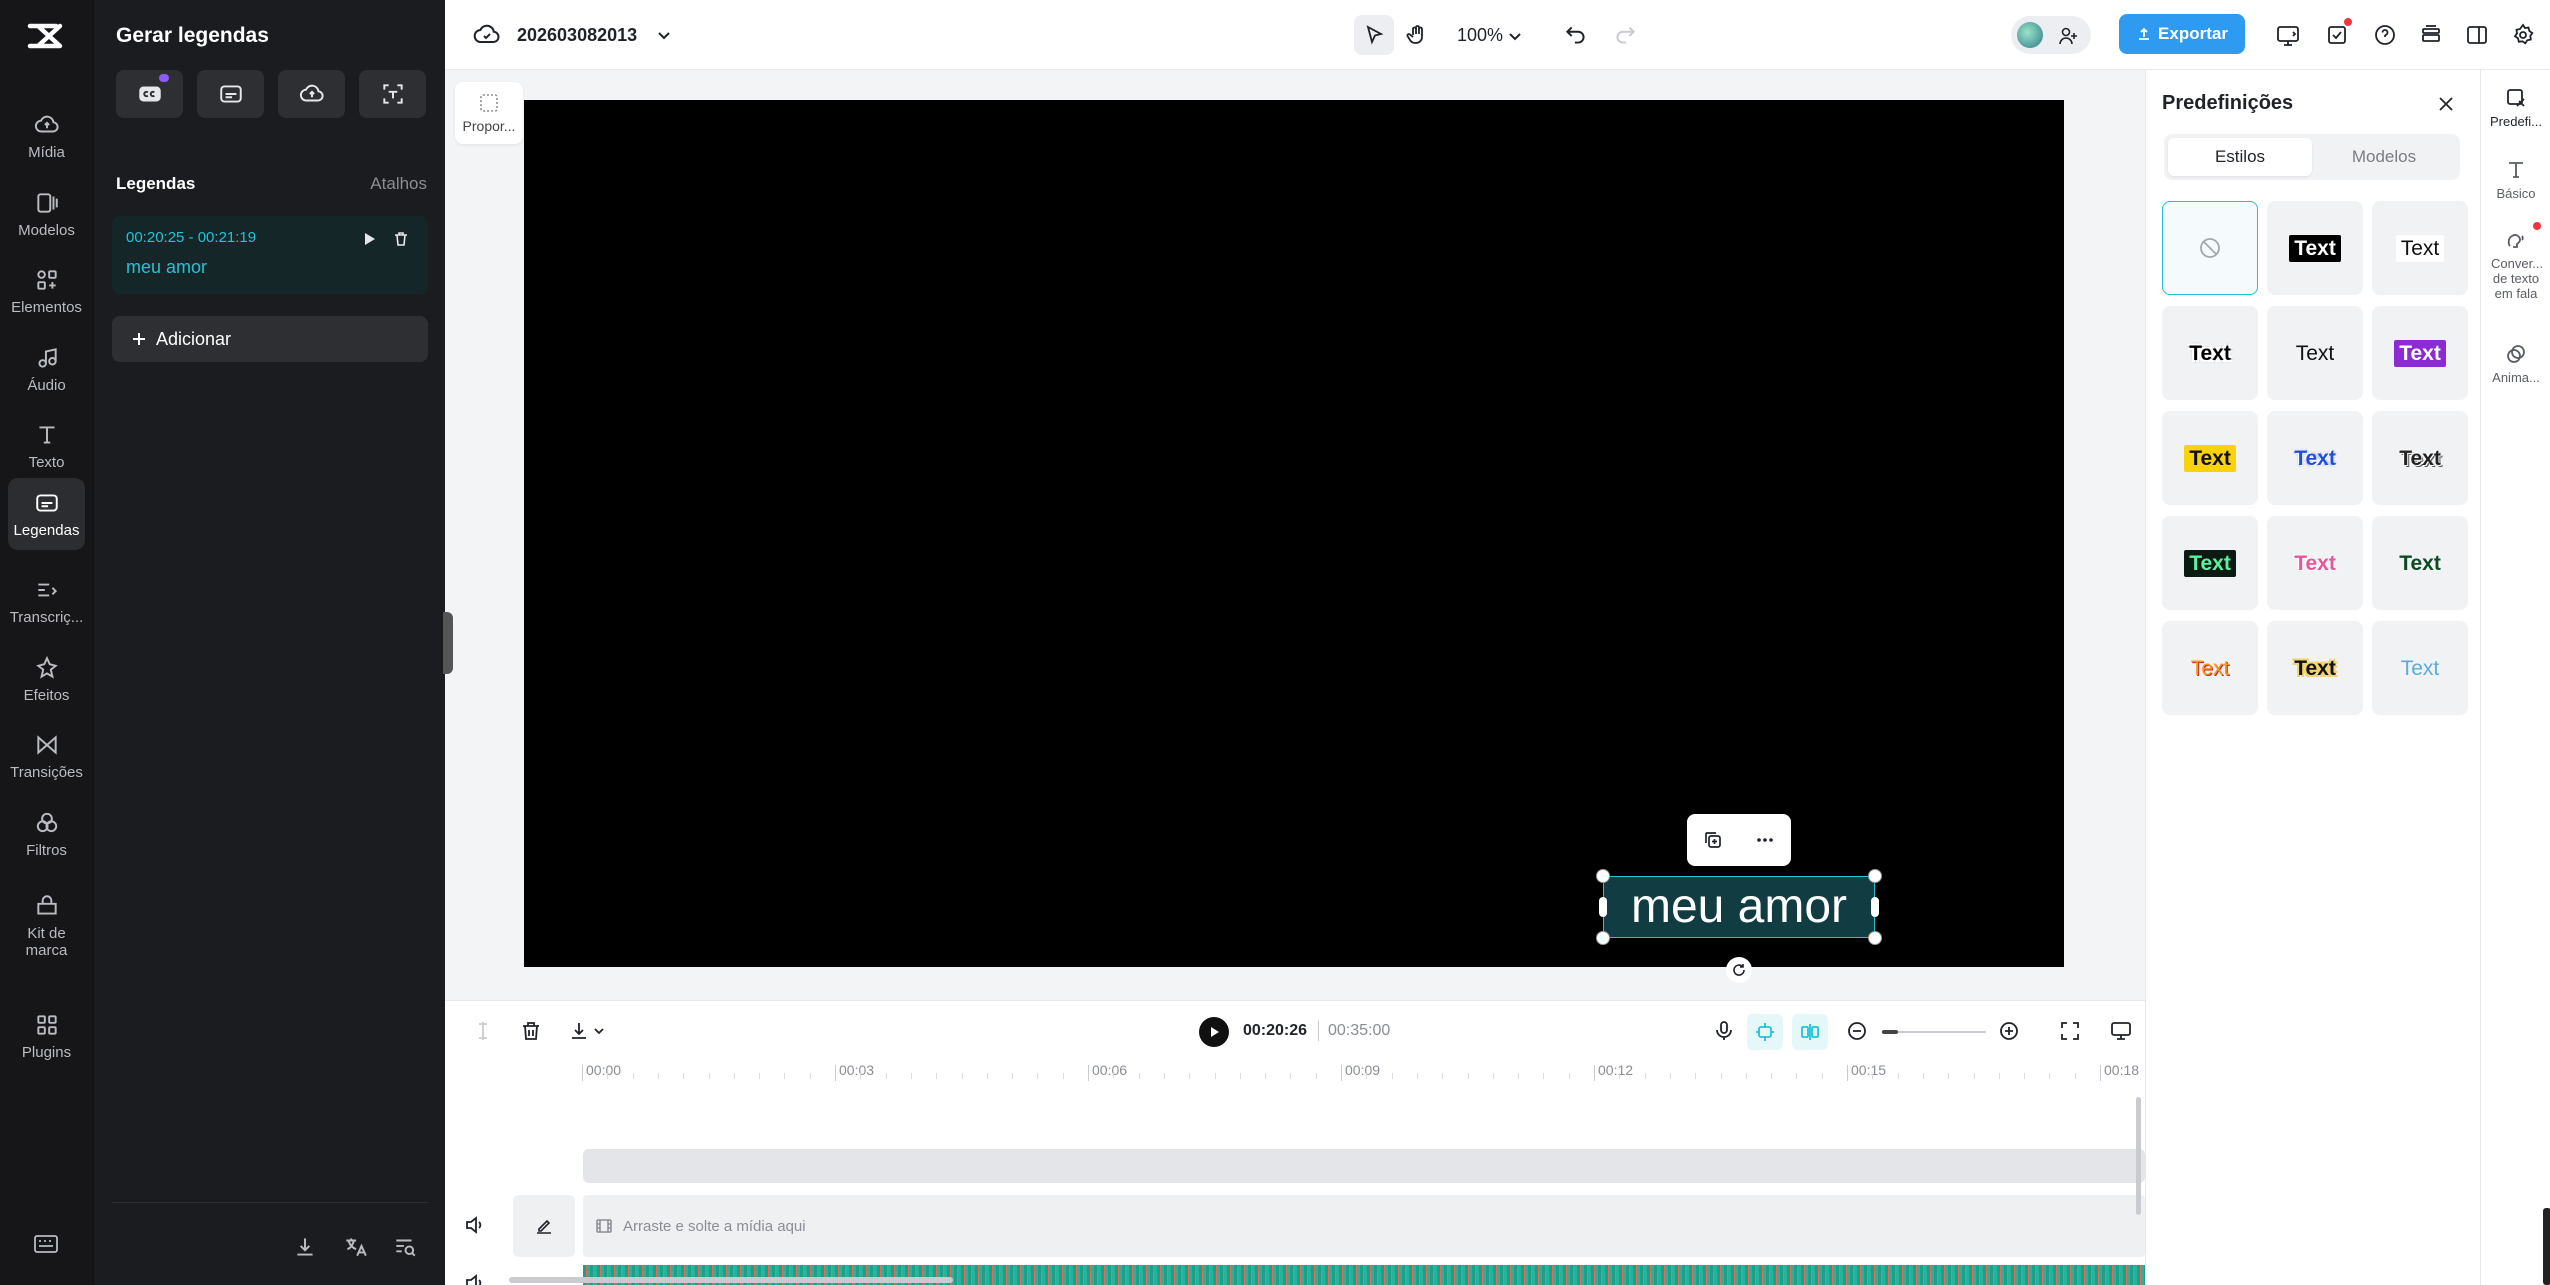  What do you see at coordinates (405, 1247) in the screenshot?
I see `search-list-icon` at bounding box center [405, 1247].